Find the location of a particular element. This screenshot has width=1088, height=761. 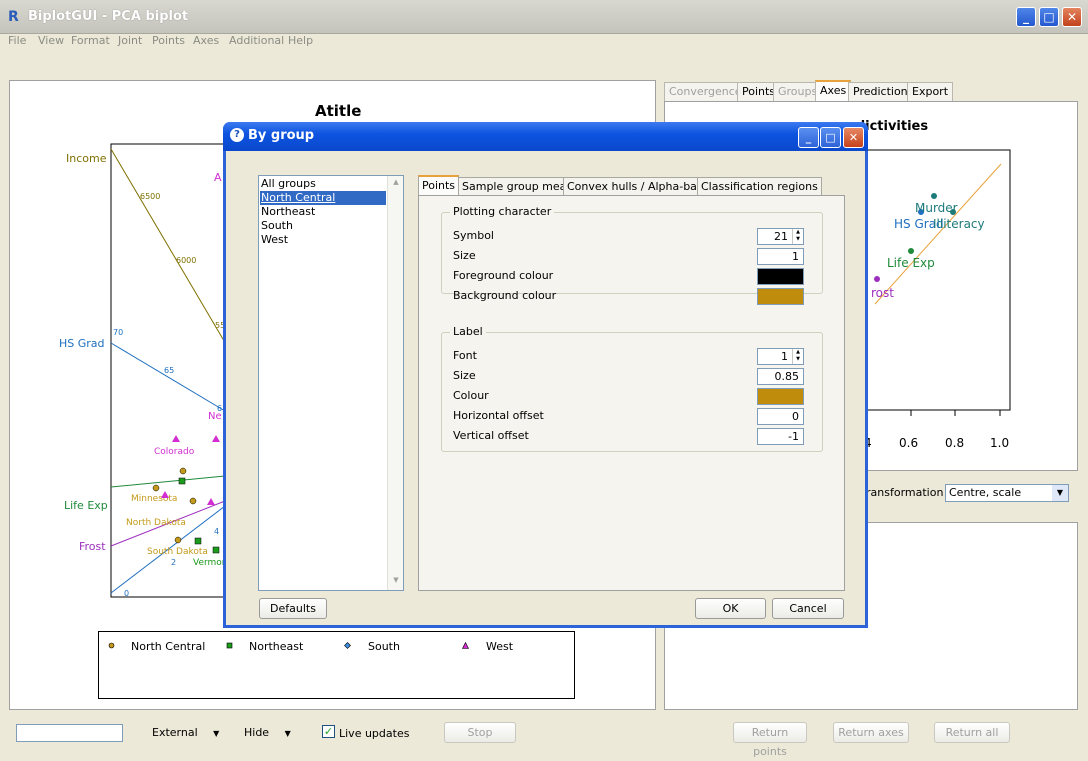

list-item-northeast: Northeast is located at coordinates (323, 212).